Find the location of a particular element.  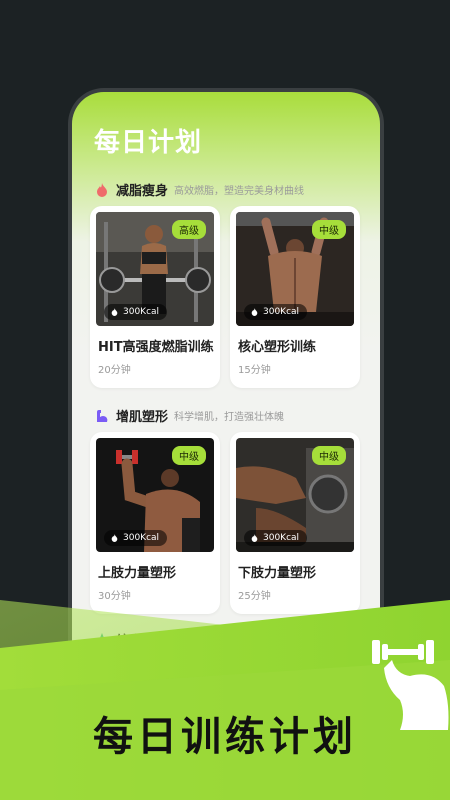

workout-card-hiit: 高级 300Kcal HIT高强度燃脂训练 20分钟 is located at coordinates (155, 297).